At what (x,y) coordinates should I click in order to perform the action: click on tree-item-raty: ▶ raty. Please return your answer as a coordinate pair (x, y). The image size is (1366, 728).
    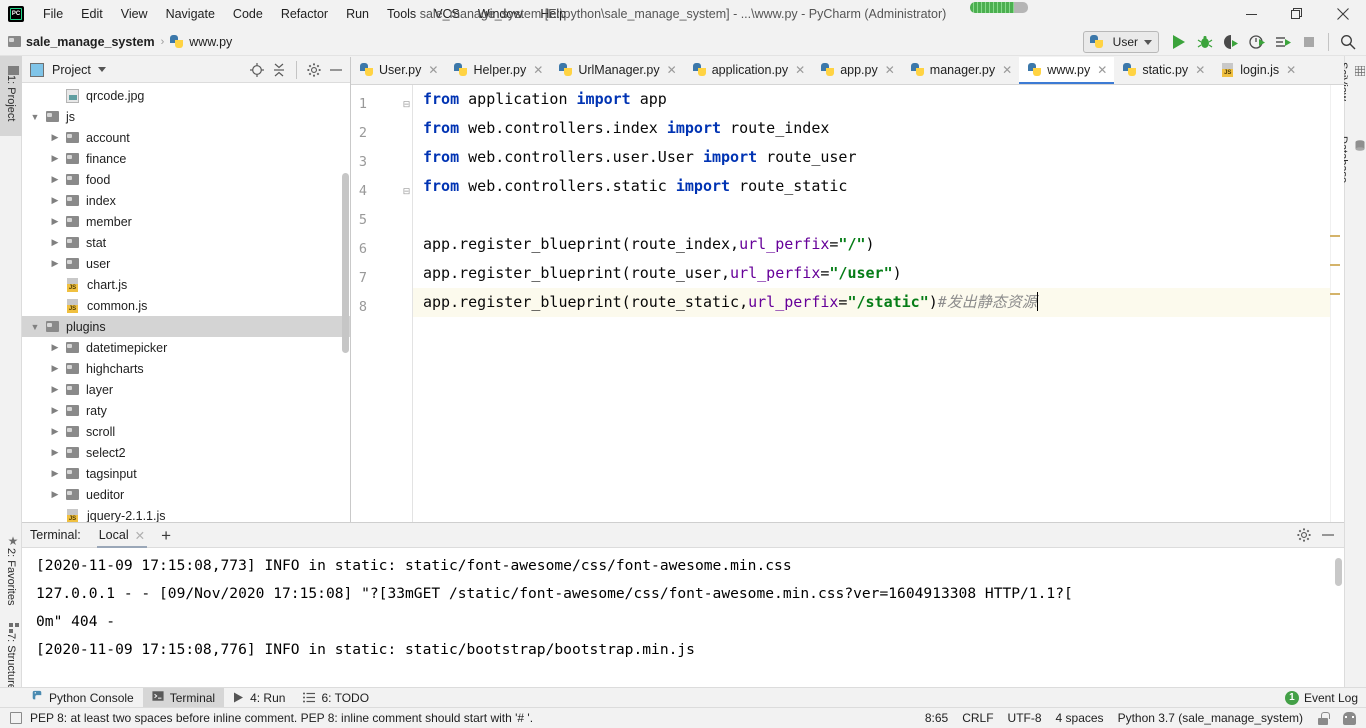
    Looking at the image, I should click on (186, 410).